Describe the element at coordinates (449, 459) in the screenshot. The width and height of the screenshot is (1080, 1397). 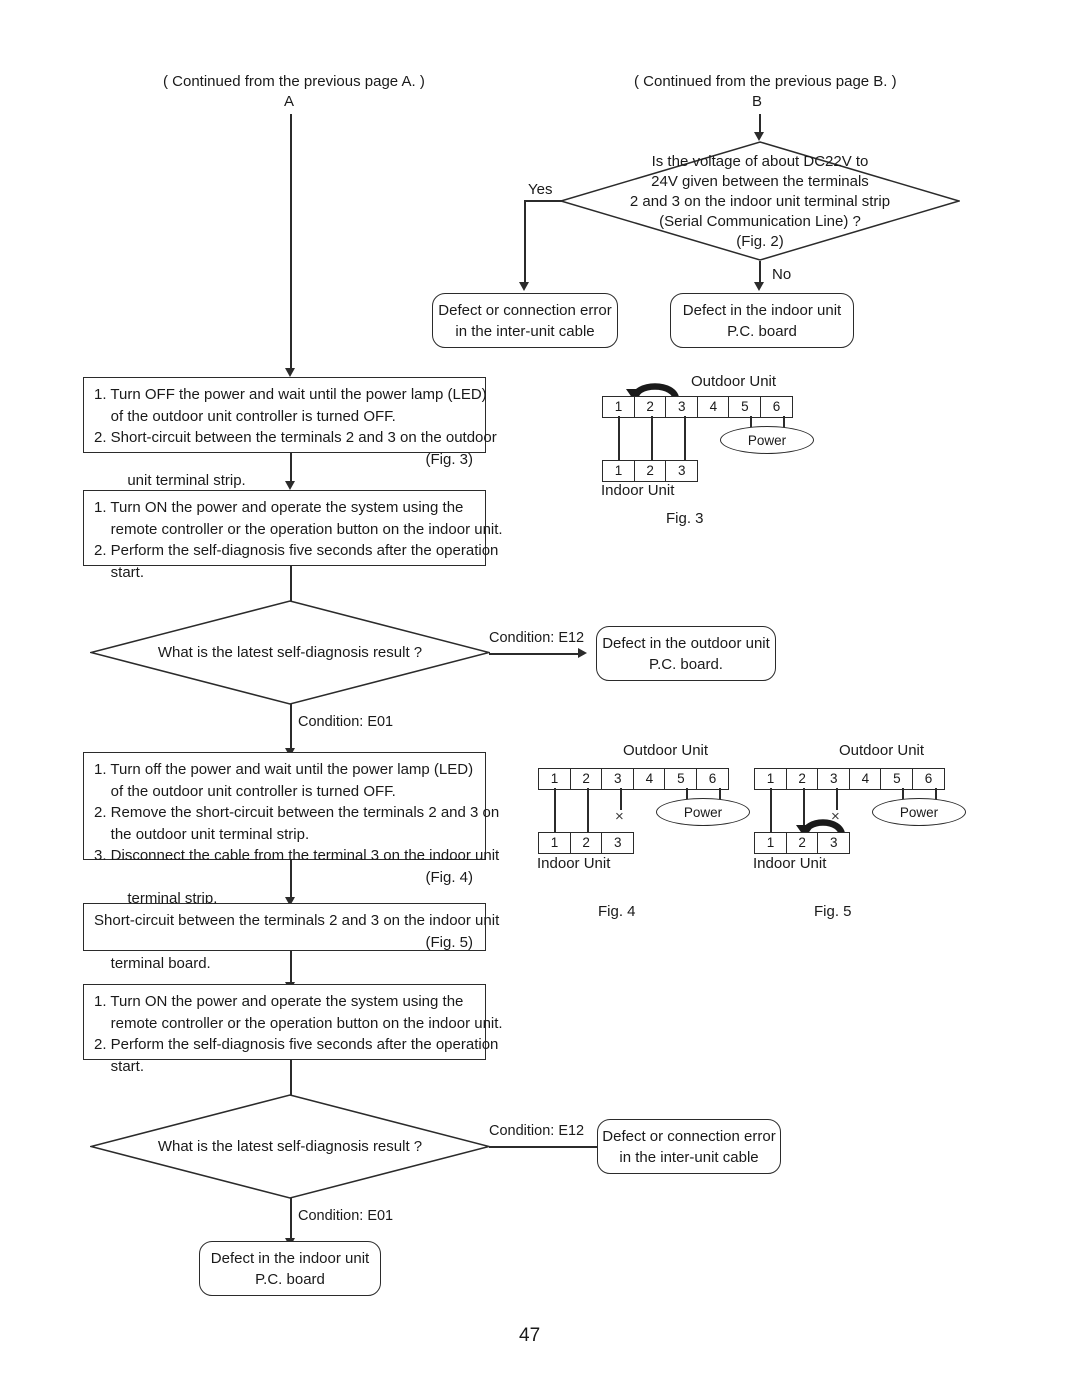
I see `proc1-fig-ref: (Fig. 3)` at that location.